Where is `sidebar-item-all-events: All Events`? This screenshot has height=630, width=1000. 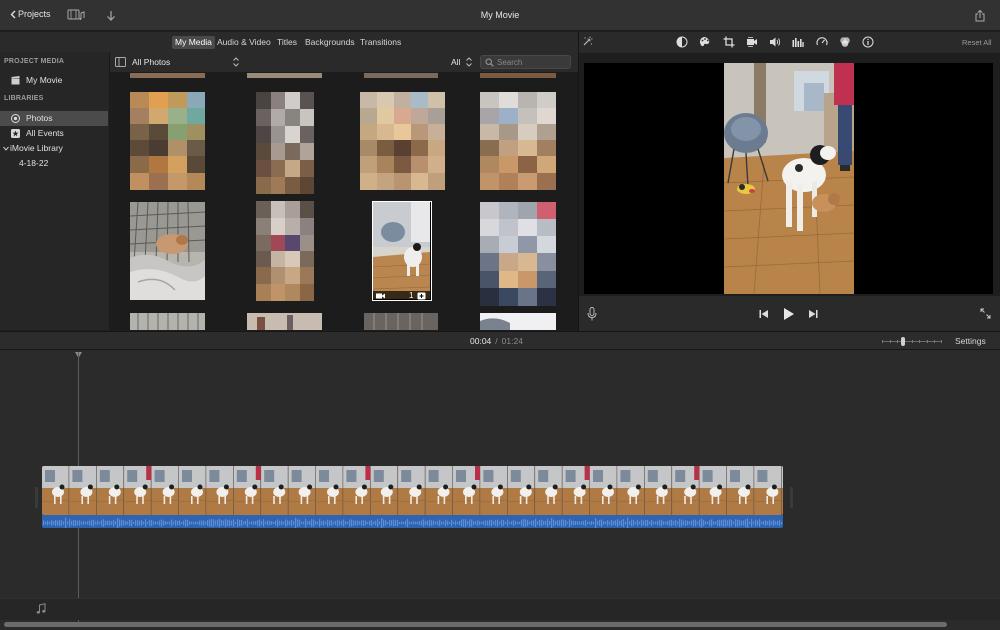 sidebar-item-all-events: All Events is located at coordinates (54, 133).